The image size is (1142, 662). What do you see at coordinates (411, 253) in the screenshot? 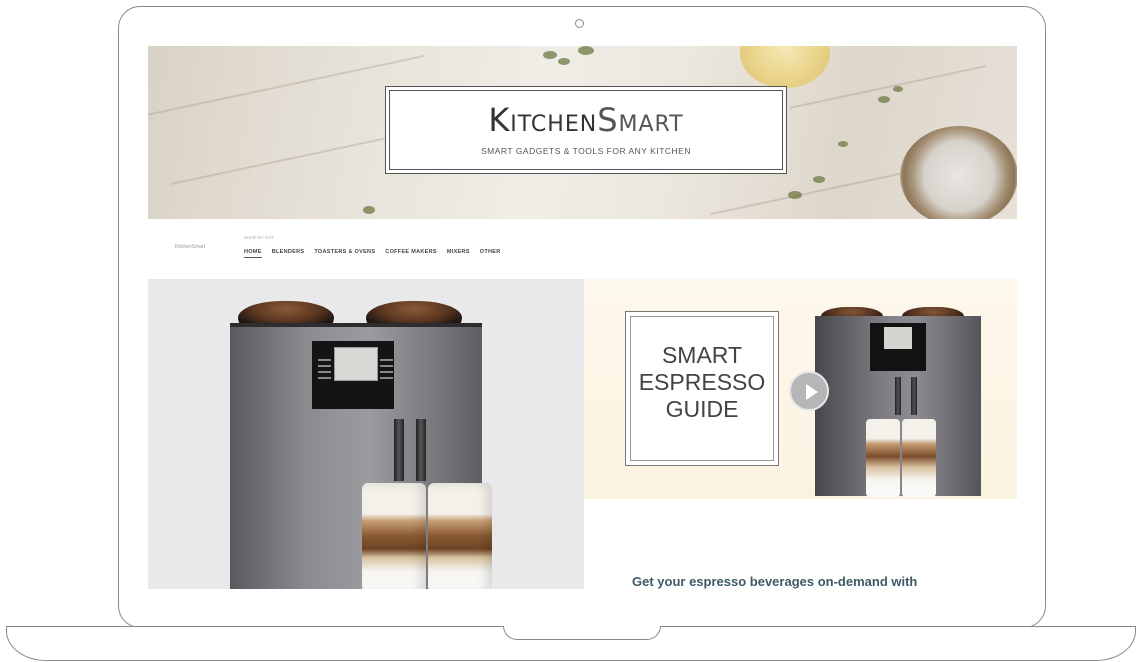
I see `nav-link-coffee-makers: COFFEE MAKERS` at bounding box center [411, 253].